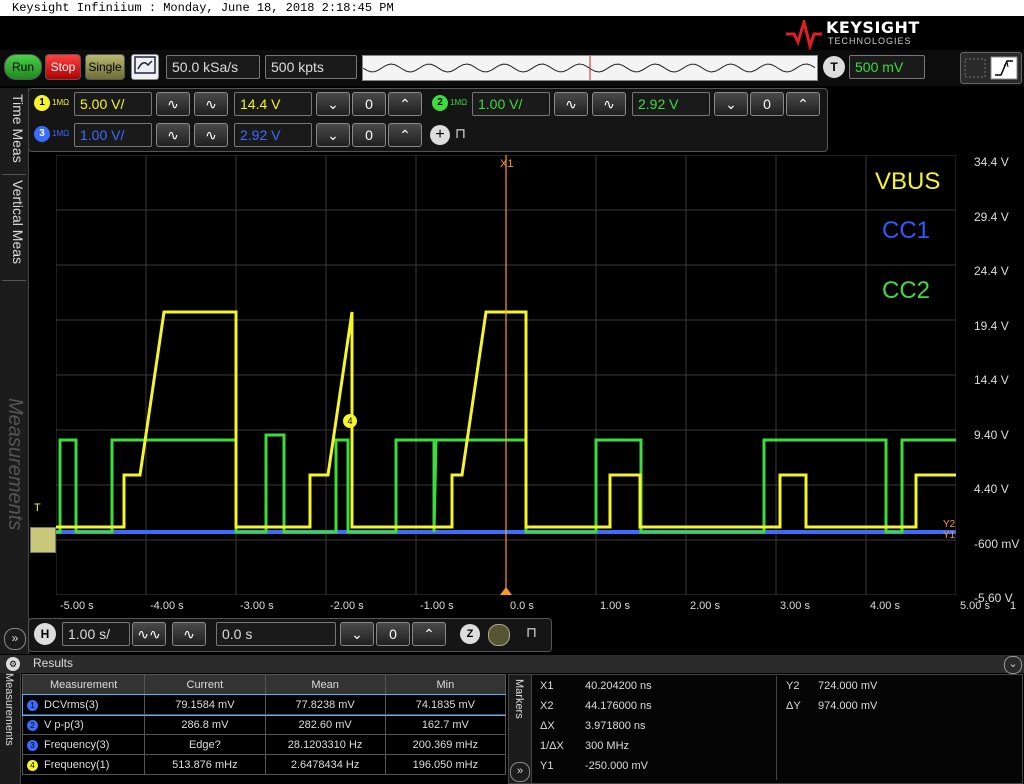  Describe the element at coordinates (173, 135) in the screenshot. I see `ch3-coupling-ac-button: ∿` at that location.